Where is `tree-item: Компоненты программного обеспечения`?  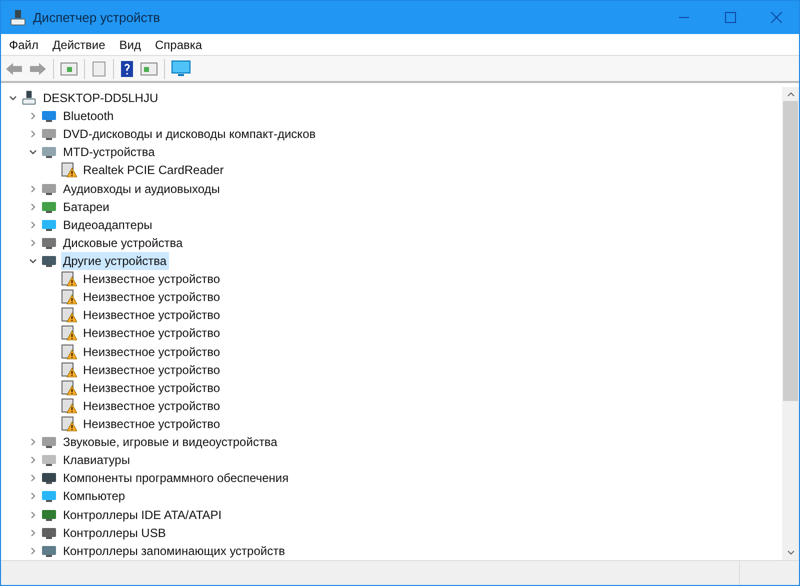
tree-item: Компоненты программного обеспечения is located at coordinates (176, 478).